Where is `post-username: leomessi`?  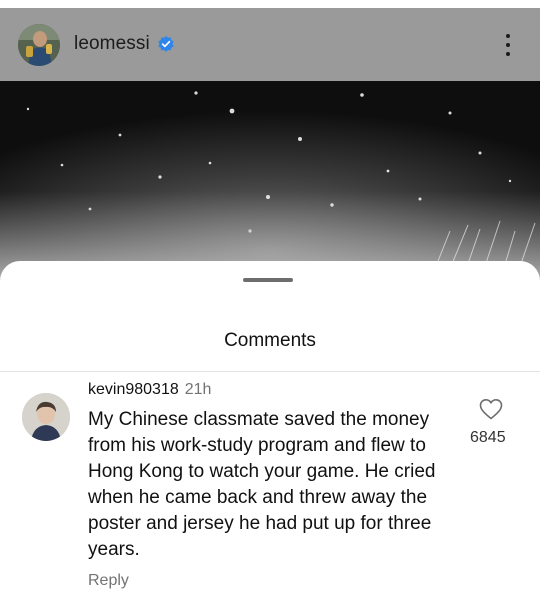 post-username: leomessi is located at coordinates (112, 44).